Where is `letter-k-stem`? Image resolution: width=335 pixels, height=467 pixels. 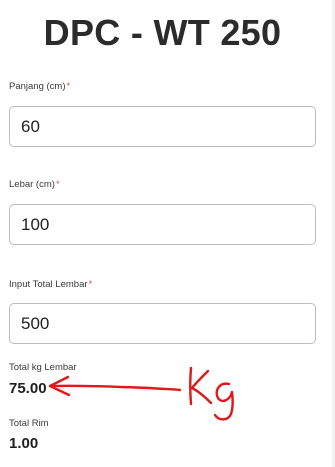 letter-k-stem is located at coordinates (191, 386).